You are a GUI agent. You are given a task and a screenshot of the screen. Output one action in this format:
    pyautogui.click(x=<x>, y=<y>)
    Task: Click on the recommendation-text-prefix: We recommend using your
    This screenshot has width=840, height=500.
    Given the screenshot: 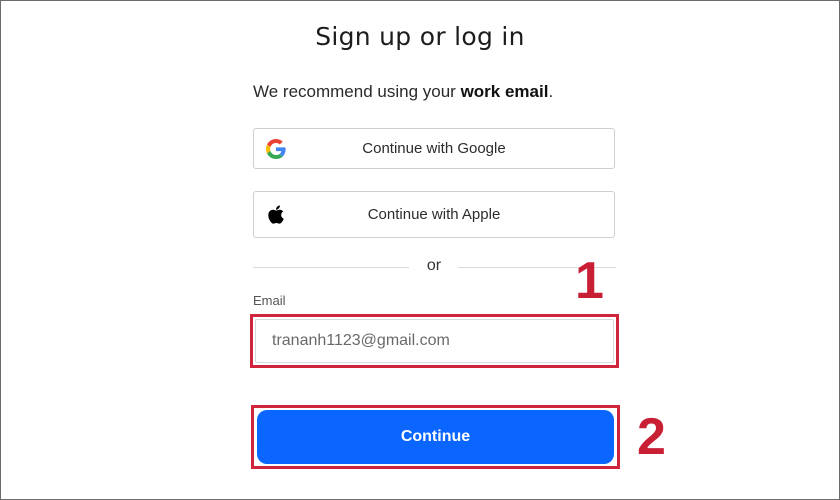 What is the action you would take?
    pyautogui.click(x=357, y=91)
    